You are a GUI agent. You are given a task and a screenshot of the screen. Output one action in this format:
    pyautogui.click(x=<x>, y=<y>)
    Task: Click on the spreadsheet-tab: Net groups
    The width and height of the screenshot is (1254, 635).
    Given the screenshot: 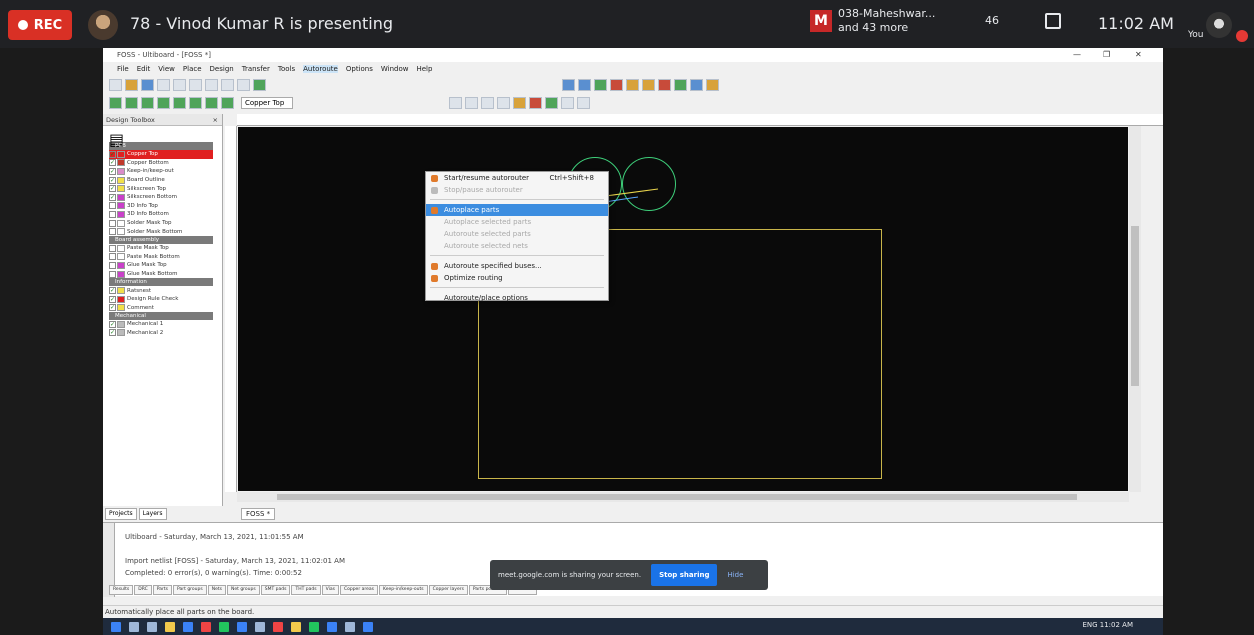 What is the action you would take?
    pyautogui.click(x=243, y=590)
    